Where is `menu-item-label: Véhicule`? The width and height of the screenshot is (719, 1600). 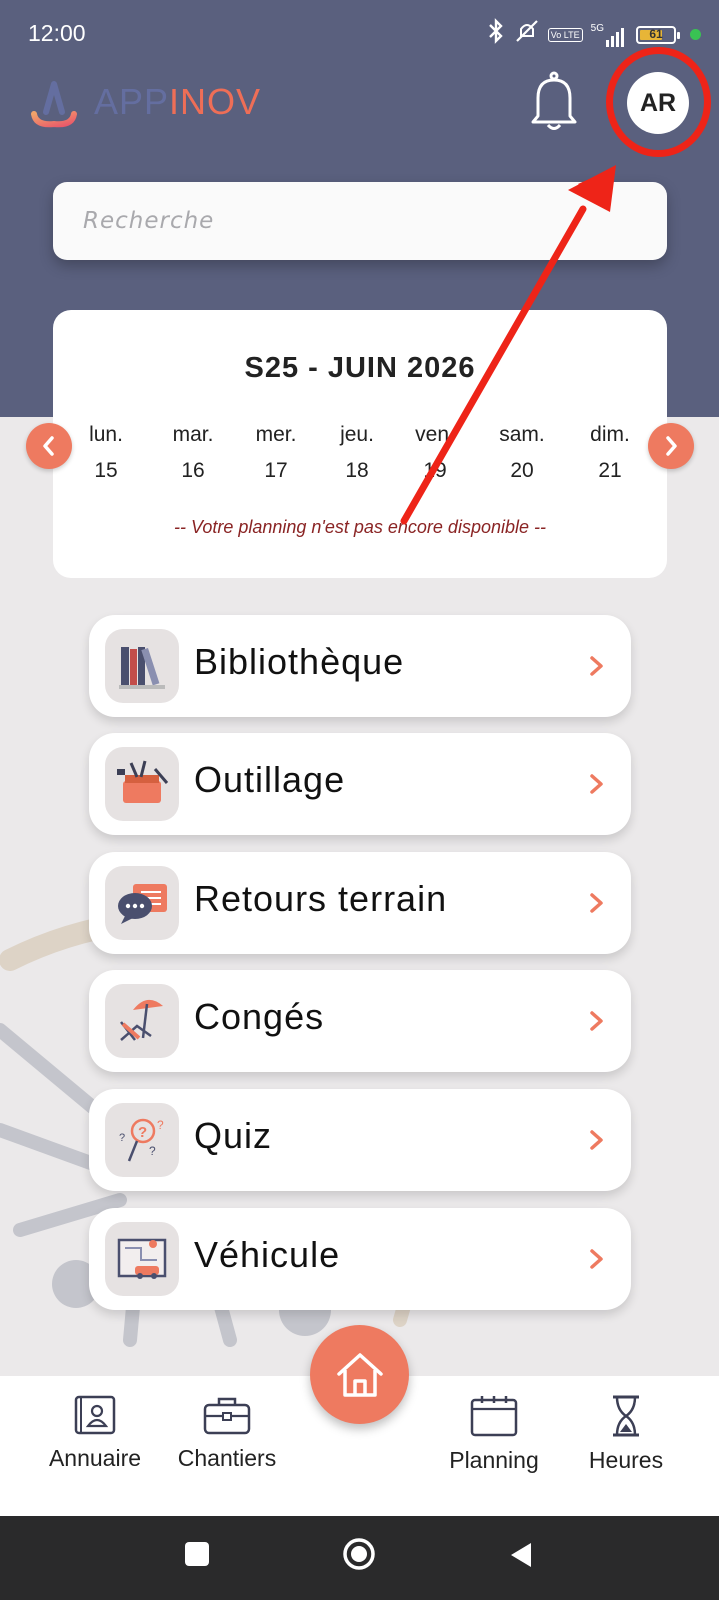
menu-item-label: Véhicule is located at coordinates (267, 1254).